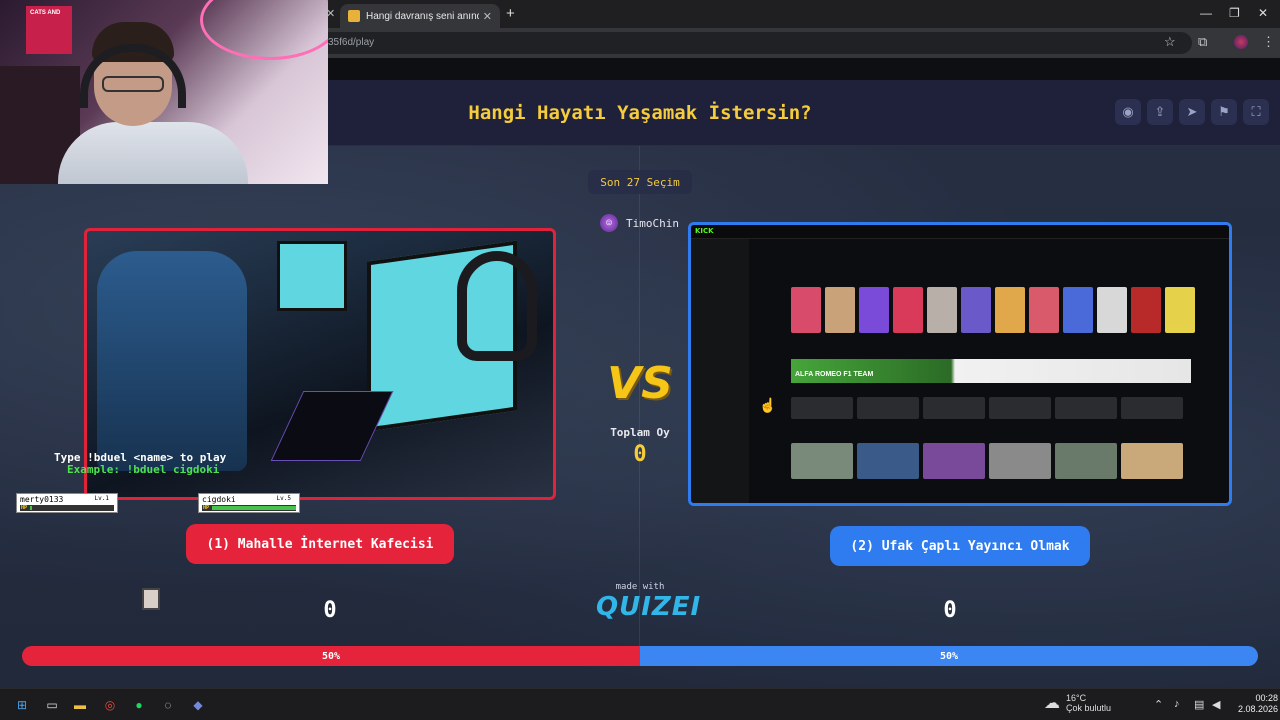 Image resolution: width=1280 pixels, height=720 pixels. Describe the element at coordinates (354, 16) in the screenshot. I see `tab-favicon-icon` at that location.